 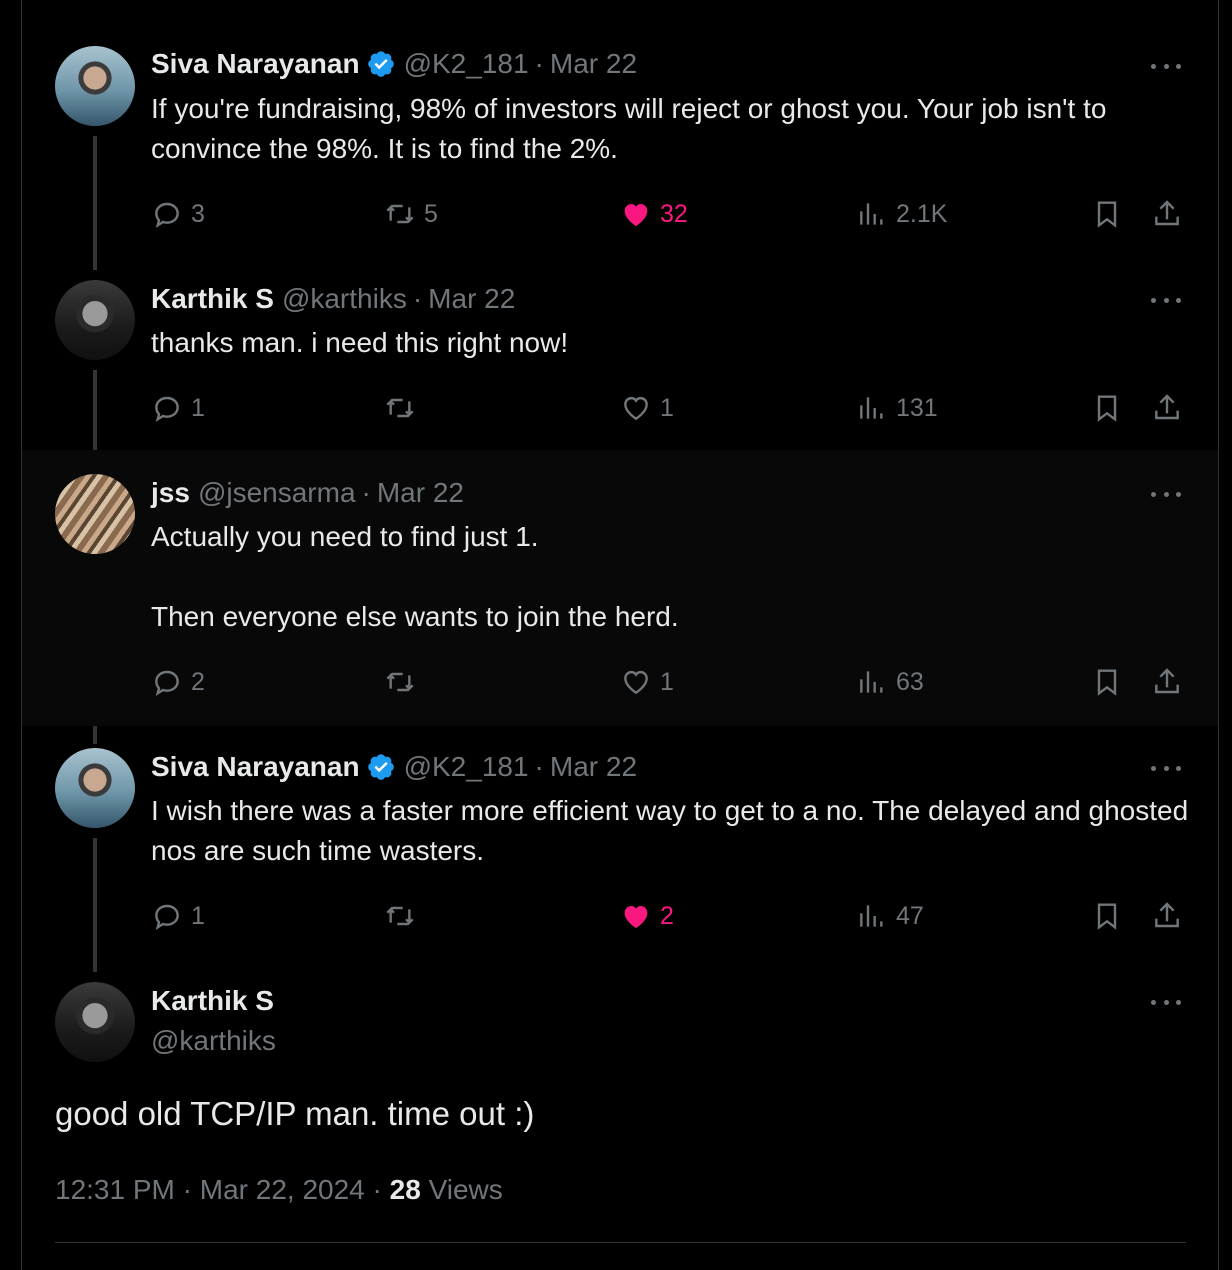 I want to click on tweet-full-date: Mar 22, 2024, so click(x=282, y=1189).